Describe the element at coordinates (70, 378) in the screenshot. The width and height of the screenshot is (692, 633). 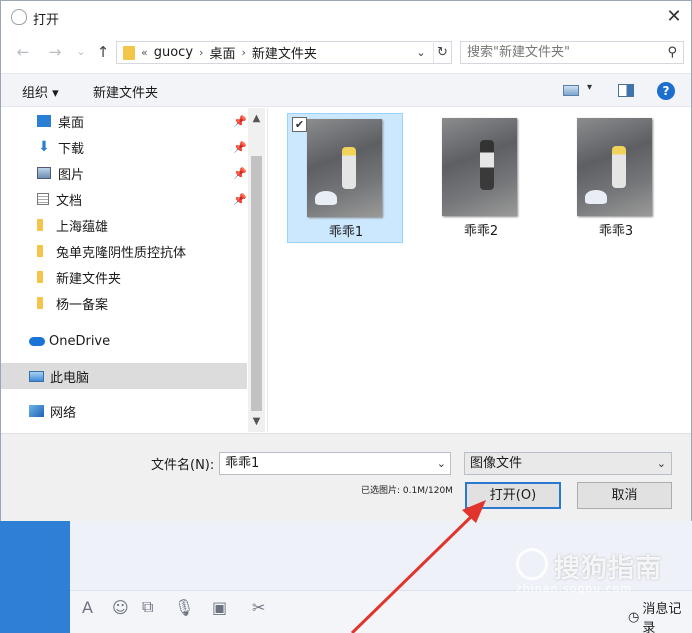
I see `sidebar-item-label: 此电脑` at that location.